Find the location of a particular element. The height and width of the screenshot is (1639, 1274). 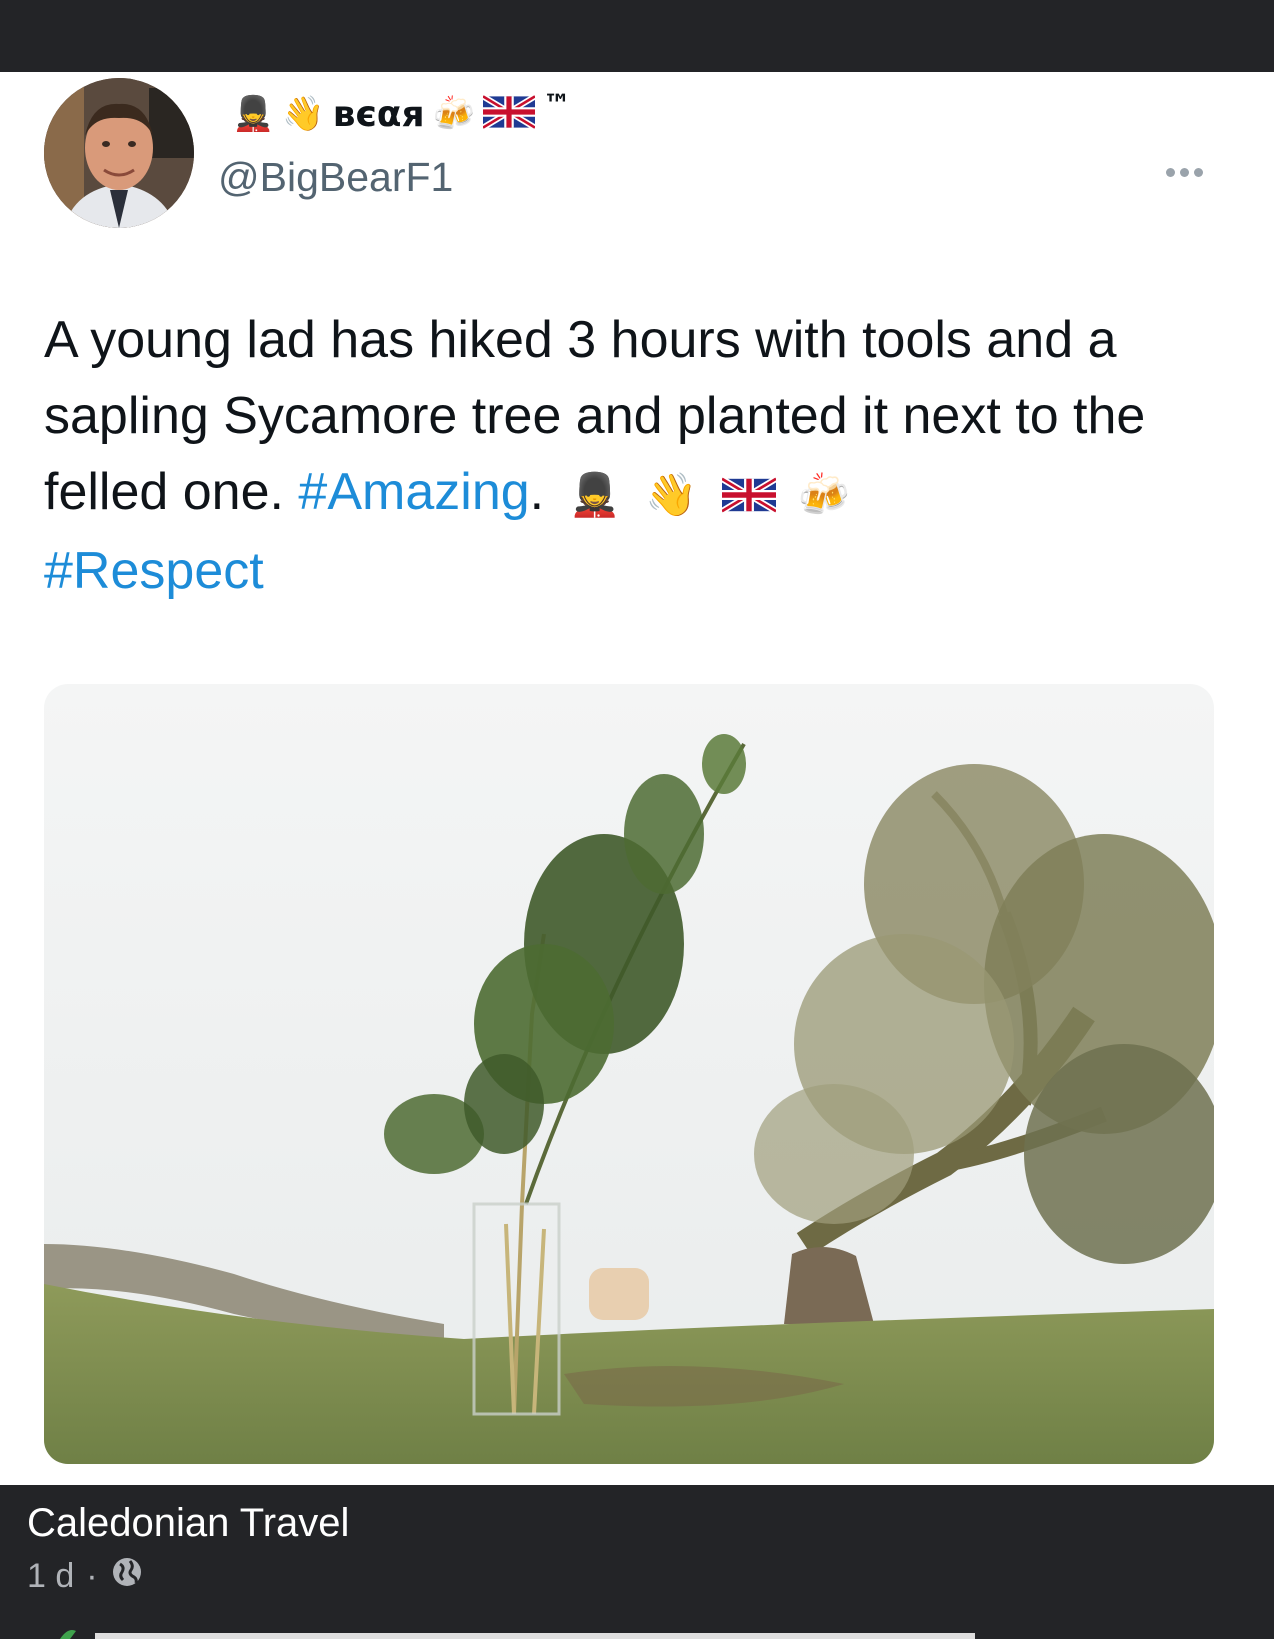

post-footer: Caledonian Travel 1 d · is located at coordinates (637, 1562).